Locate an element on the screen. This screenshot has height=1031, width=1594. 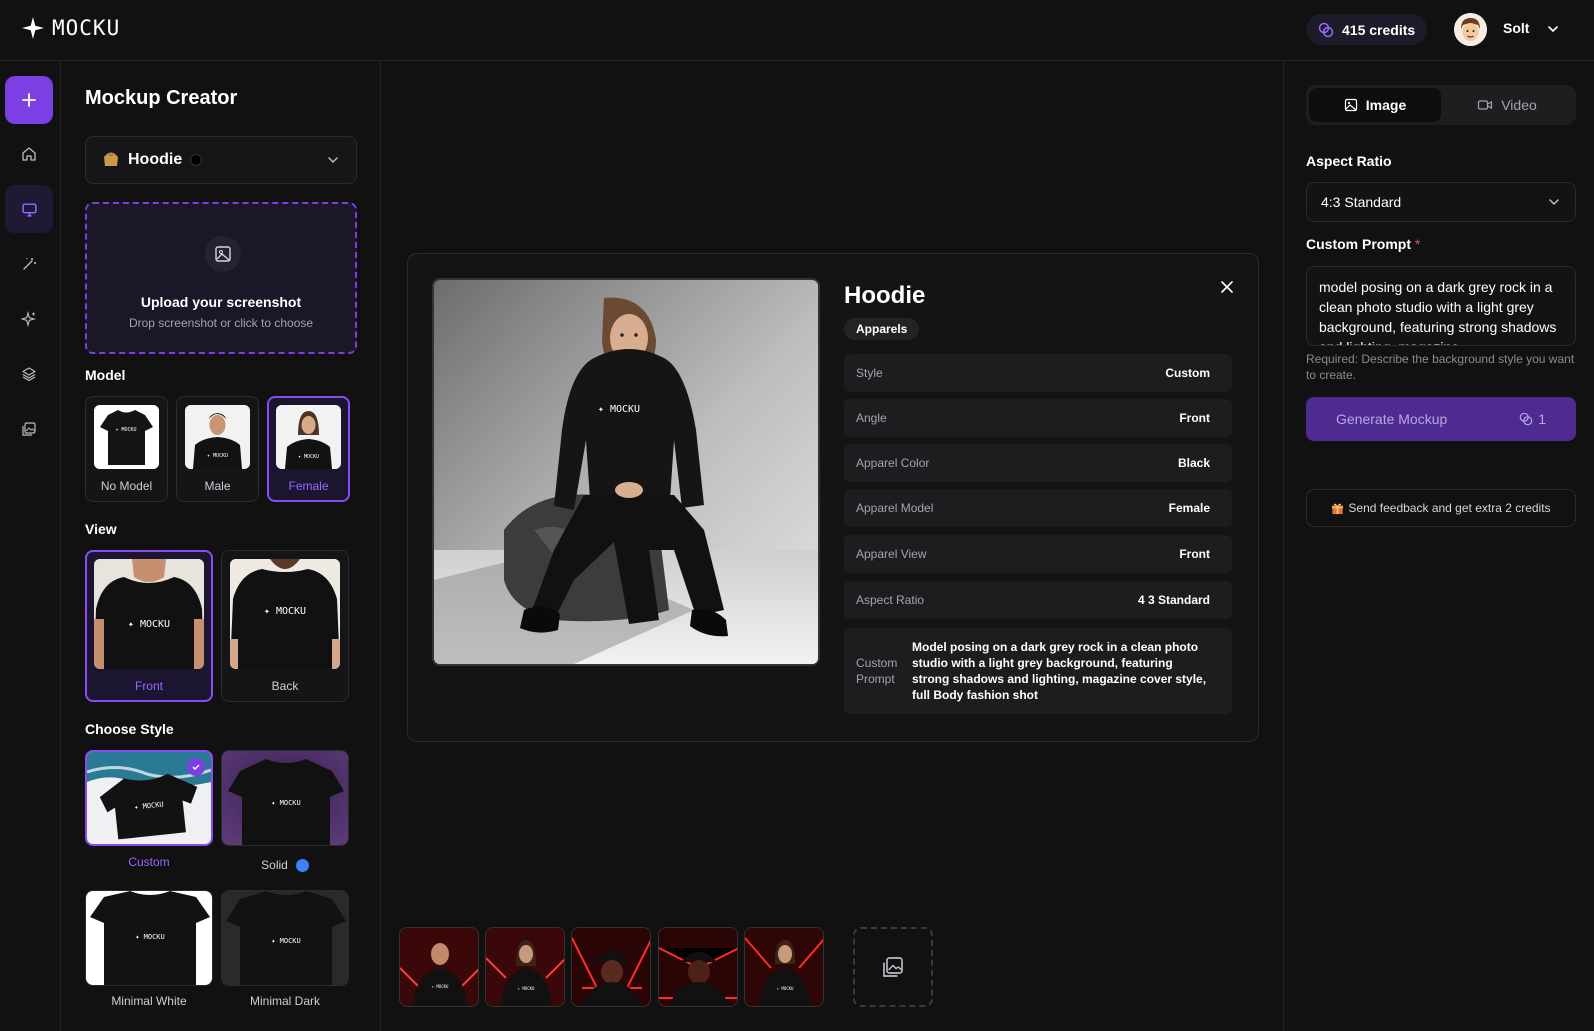
prompt-key: Custom Prompt is located at coordinates (877, 671).